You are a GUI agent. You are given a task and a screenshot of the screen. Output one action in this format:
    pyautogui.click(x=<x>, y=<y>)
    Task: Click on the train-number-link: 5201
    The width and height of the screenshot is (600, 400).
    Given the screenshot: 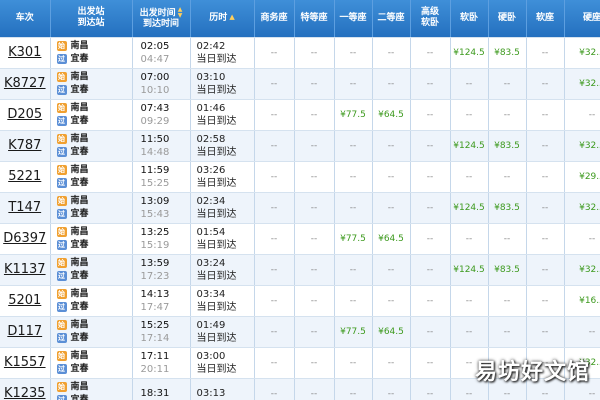 What is the action you would take?
    pyautogui.click(x=24, y=300)
    